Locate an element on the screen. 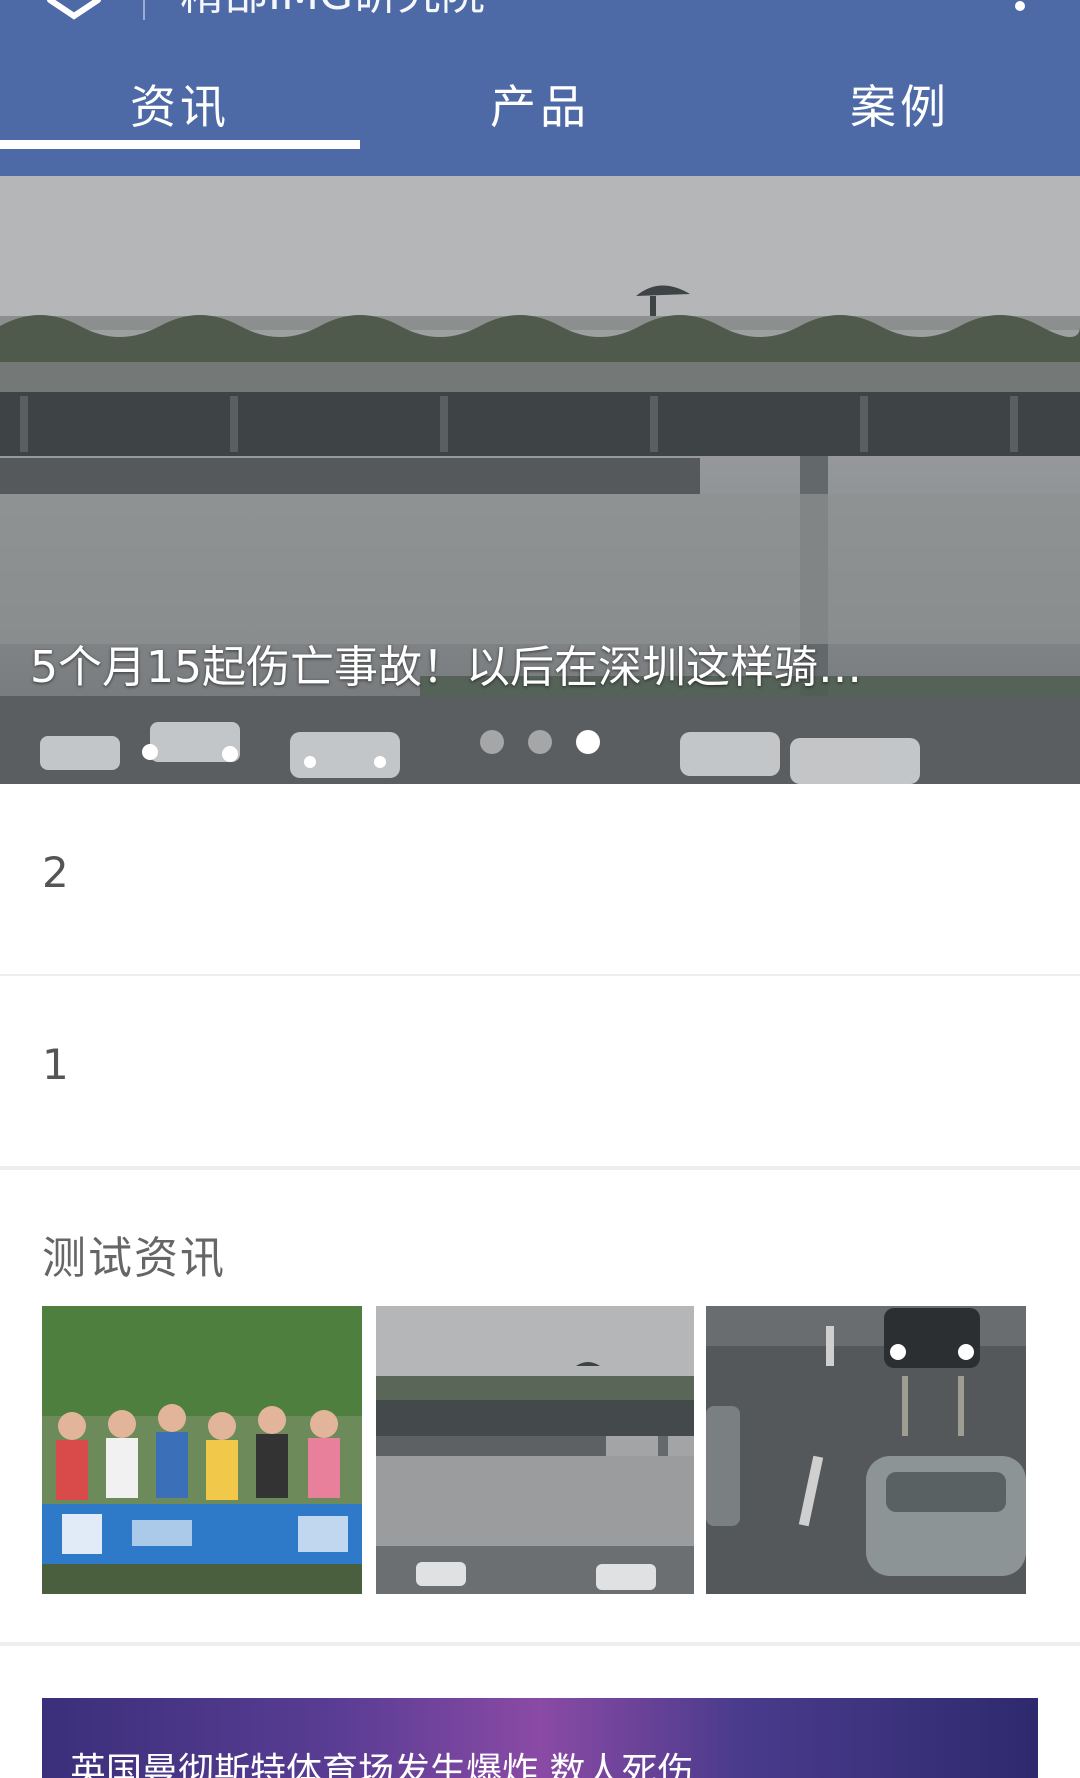  section-divider is located at coordinates (540, 1644).